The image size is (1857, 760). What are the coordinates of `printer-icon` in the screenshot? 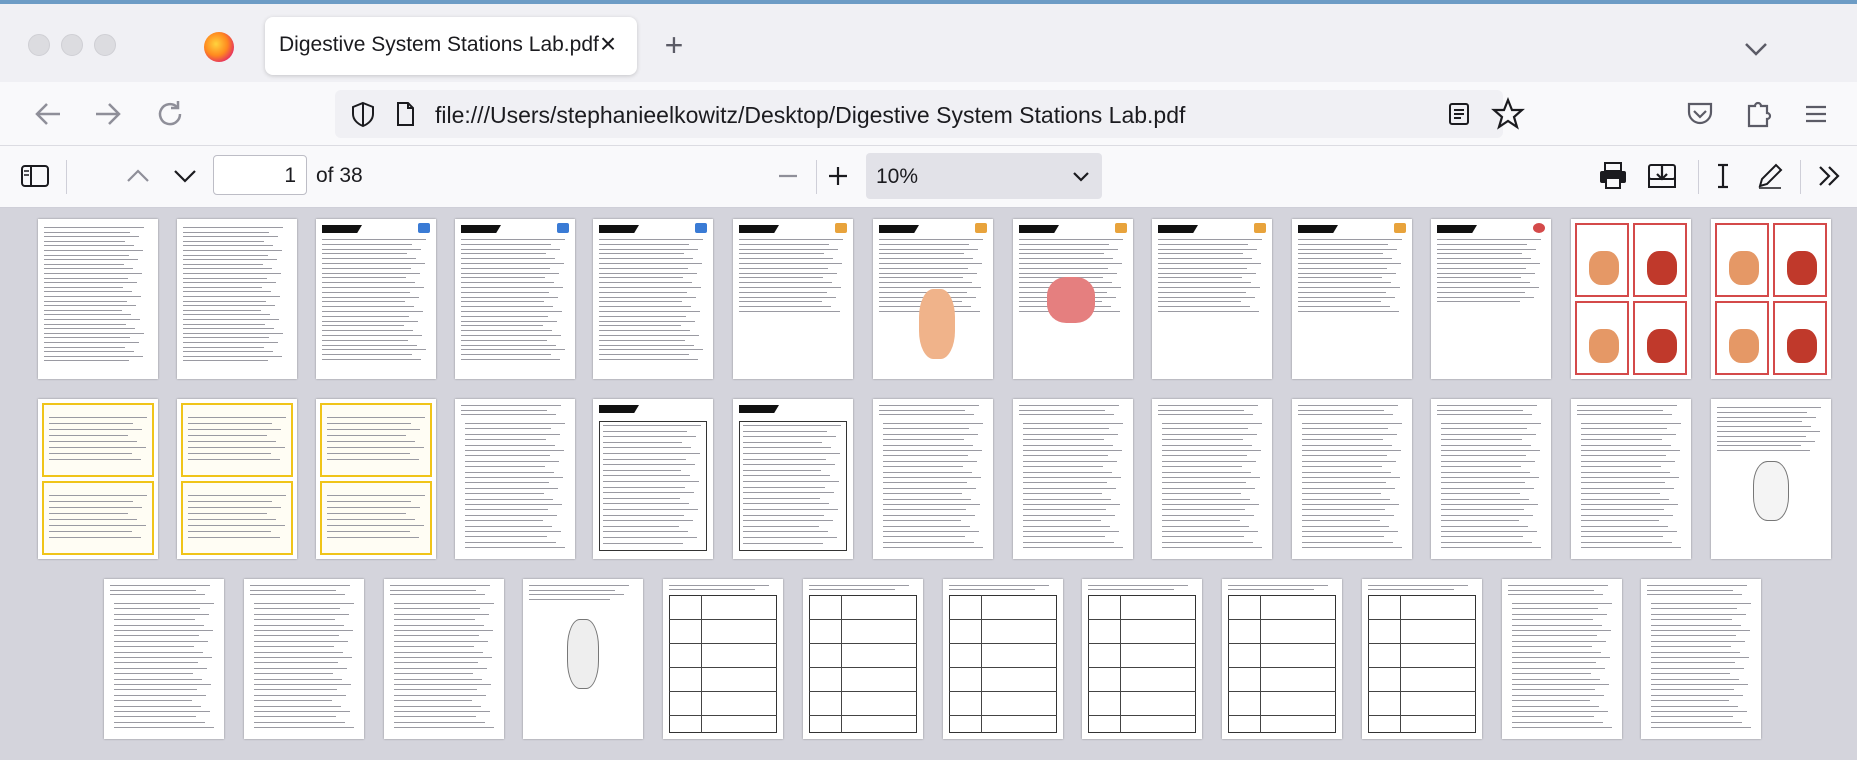 It's located at (1613, 176).